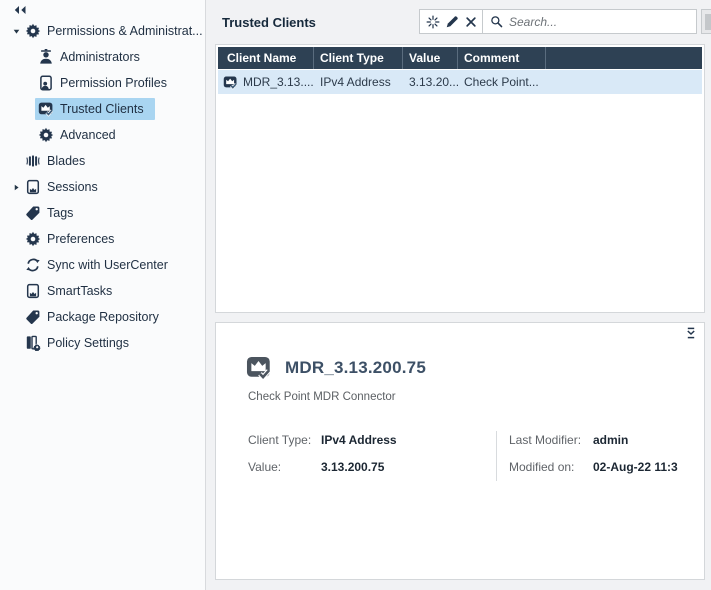  What do you see at coordinates (611, 440) in the screenshot?
I see `field-value-last-modifier: admin` at bounding box center [611, 440].